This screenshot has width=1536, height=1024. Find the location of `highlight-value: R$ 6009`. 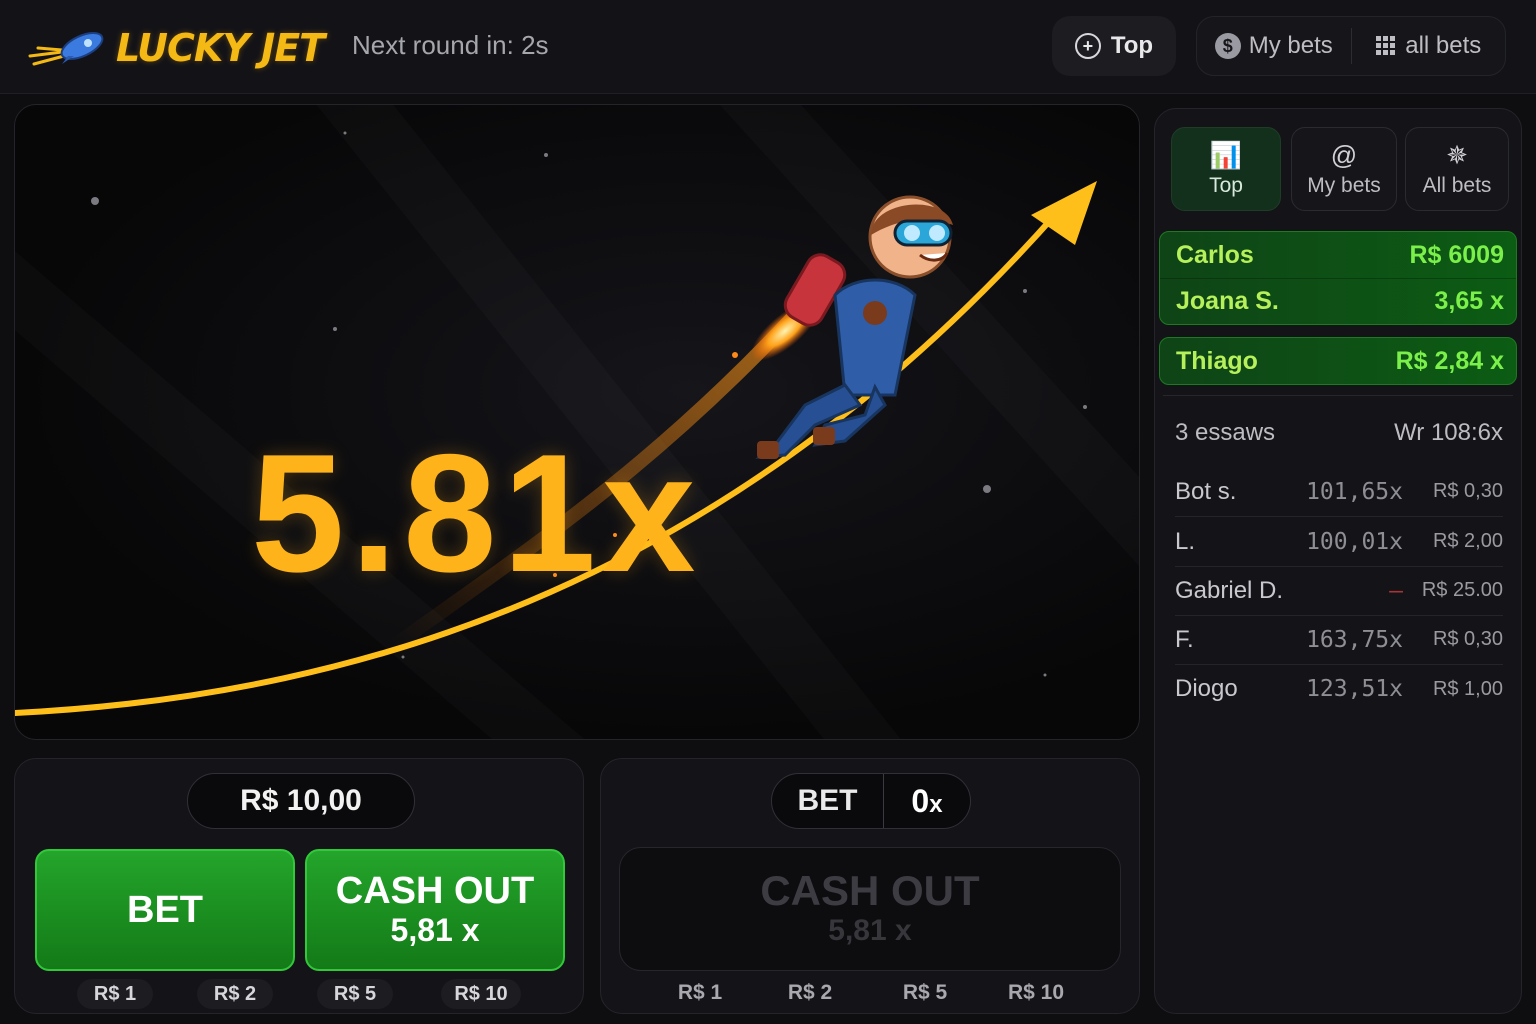

highlight-value: R$ 6009 is located at coordinates (1456, 254).